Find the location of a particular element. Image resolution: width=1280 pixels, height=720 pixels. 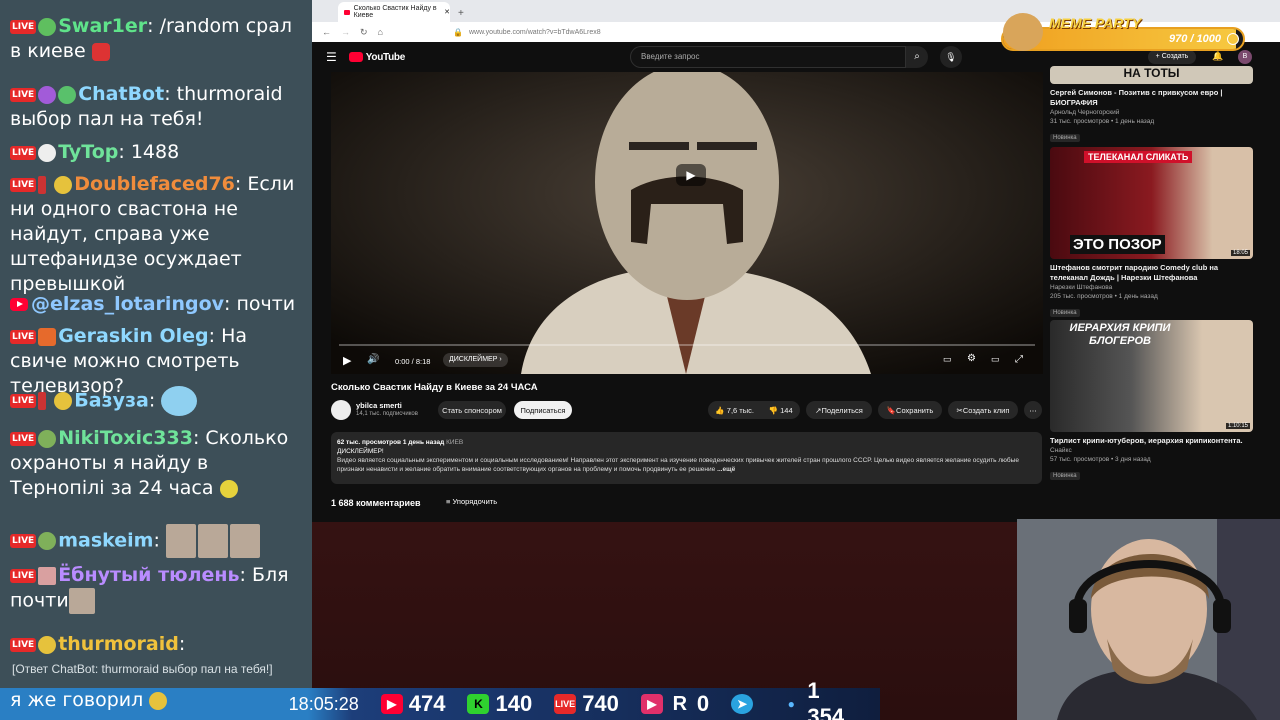

chat-nick: Swar1er is located at coordinates (102, 26).